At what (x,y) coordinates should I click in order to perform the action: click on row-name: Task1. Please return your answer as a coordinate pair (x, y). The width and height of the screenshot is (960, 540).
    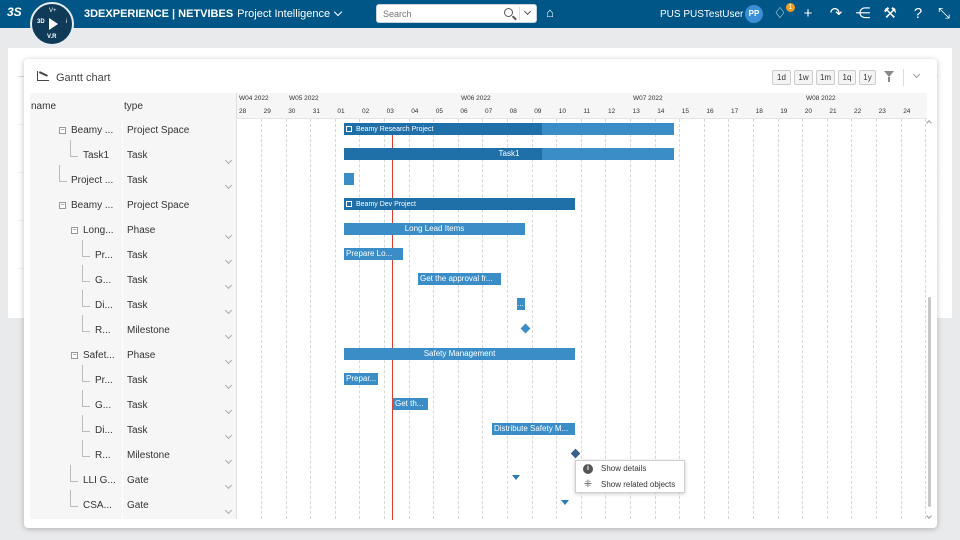
    Looking at the image, I should click on (96, 155).